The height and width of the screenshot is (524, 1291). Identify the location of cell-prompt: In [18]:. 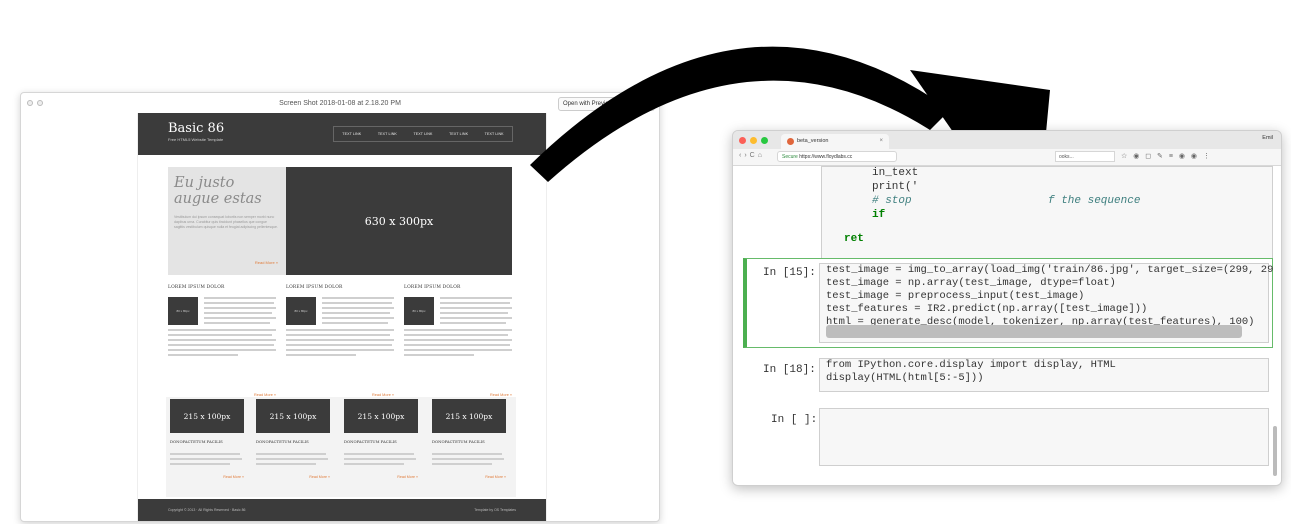
(789, 370).